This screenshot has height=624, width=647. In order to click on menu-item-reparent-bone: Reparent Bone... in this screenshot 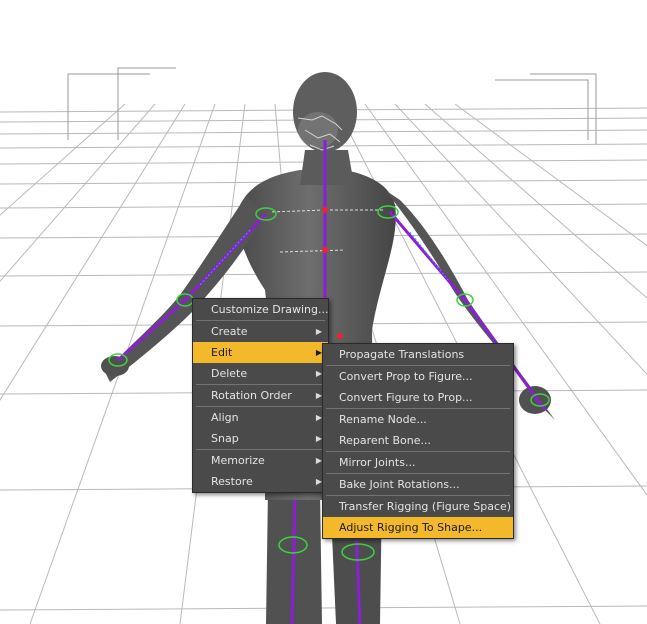, I will do `click(418, 440)`.